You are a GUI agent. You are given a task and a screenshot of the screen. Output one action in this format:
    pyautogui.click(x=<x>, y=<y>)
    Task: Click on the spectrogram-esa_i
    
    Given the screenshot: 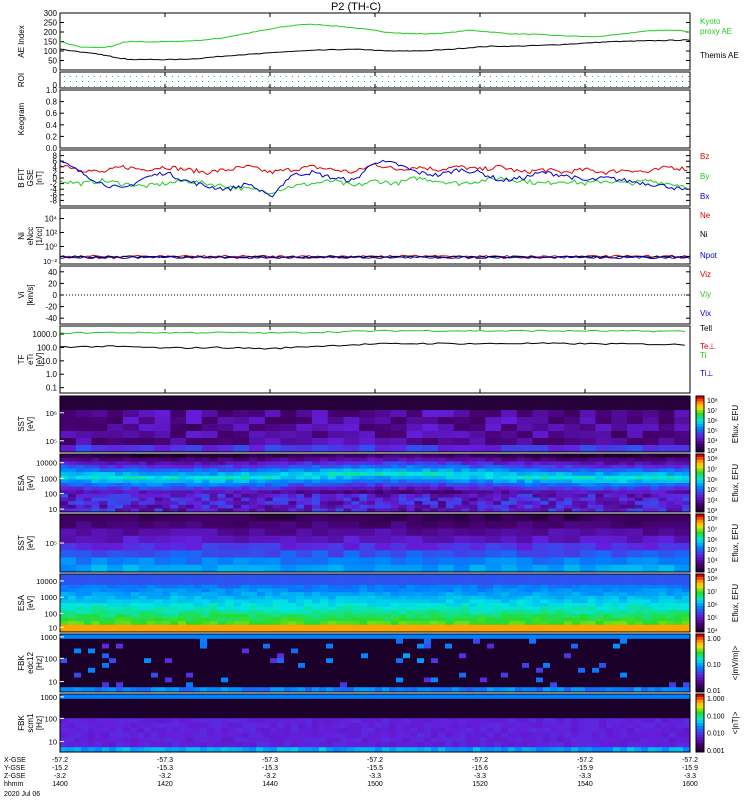 What is the action you would take?
    pyautogui.click(x=375, y=483)
    